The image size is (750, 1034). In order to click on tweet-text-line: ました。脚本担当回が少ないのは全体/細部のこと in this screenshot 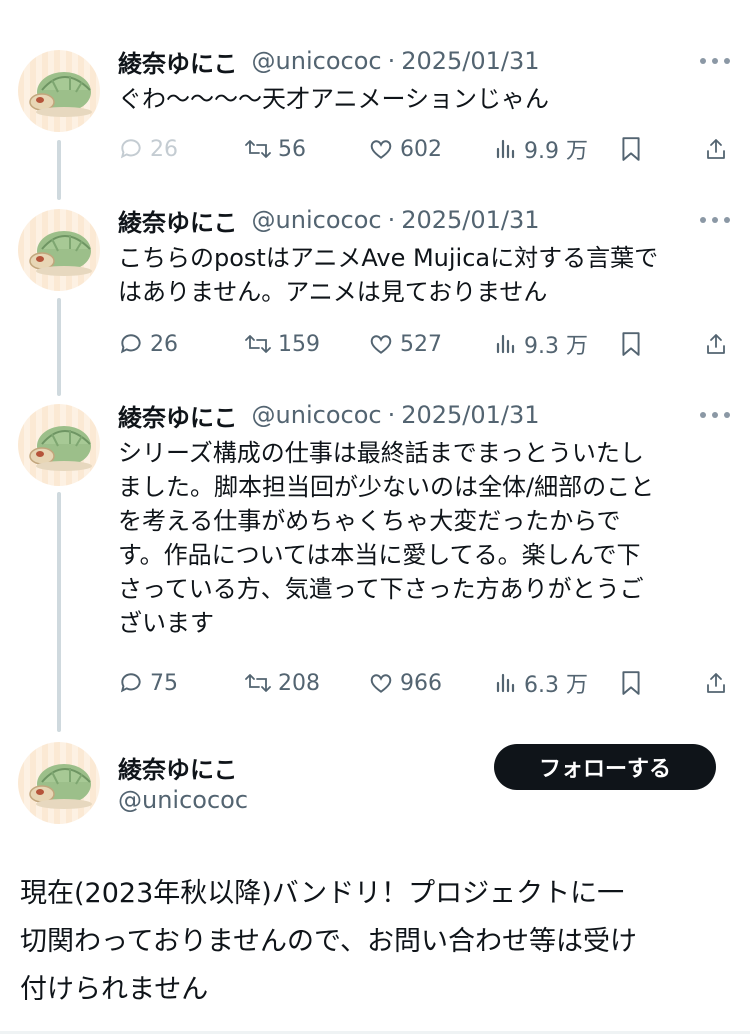, I will do `click(386, 487)`.